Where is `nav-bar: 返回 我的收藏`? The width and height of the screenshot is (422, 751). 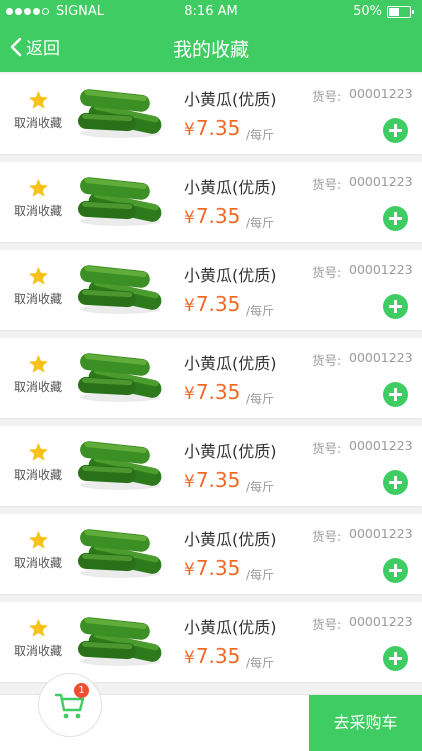 nav-bar: 返回 我的收藏 is located at coordinates (211, 47).